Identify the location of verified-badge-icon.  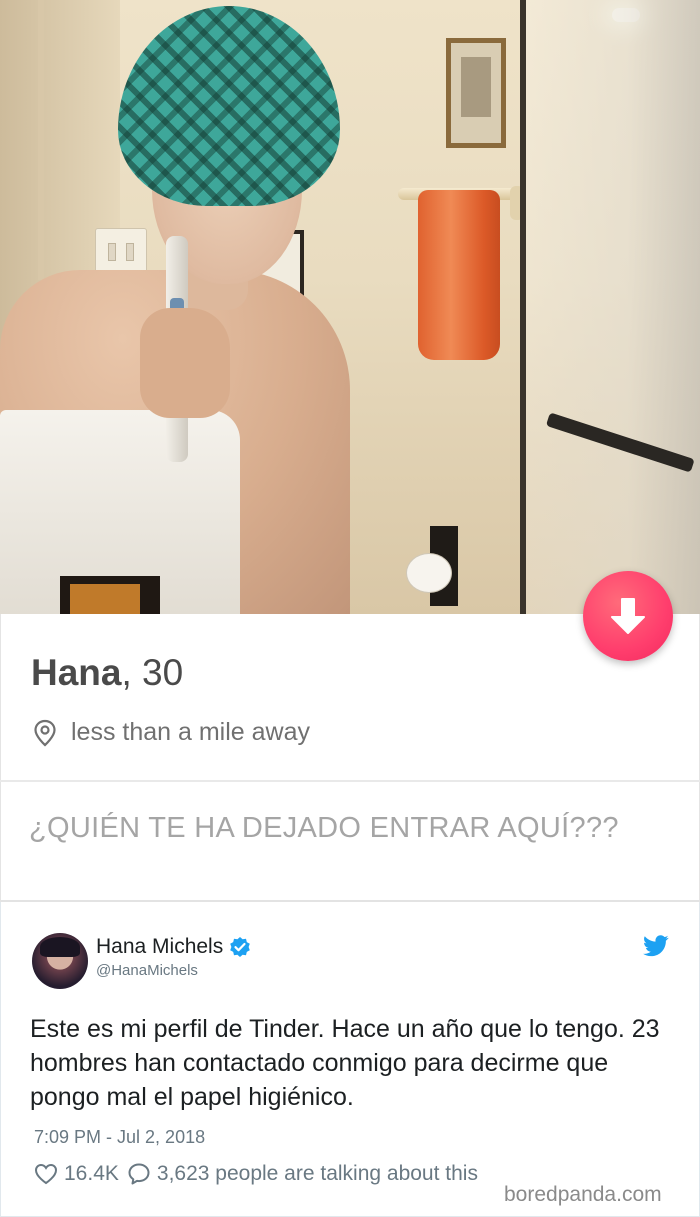
(240, 947).